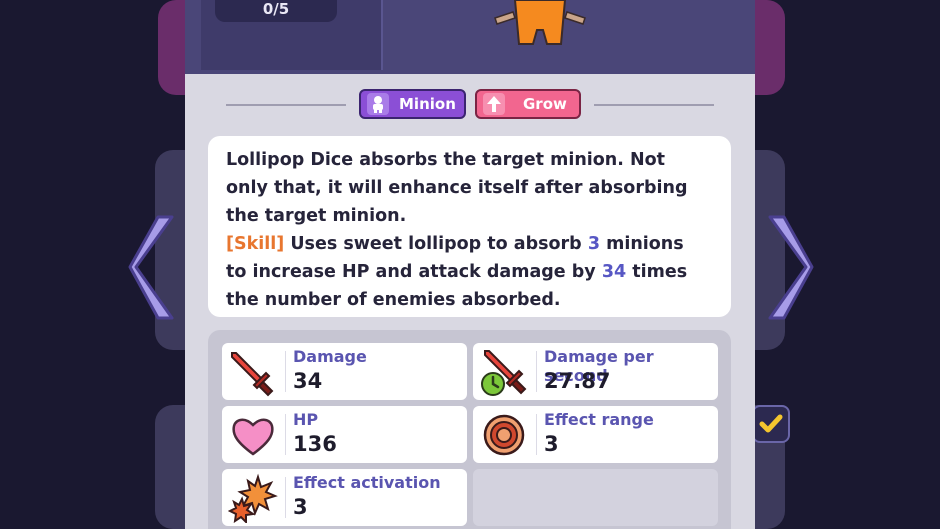 The image size is (940, 529). What do you see at coordinates (654, 105) in the screenshot?
I see `divider-right` at bounding box center [654, 105].